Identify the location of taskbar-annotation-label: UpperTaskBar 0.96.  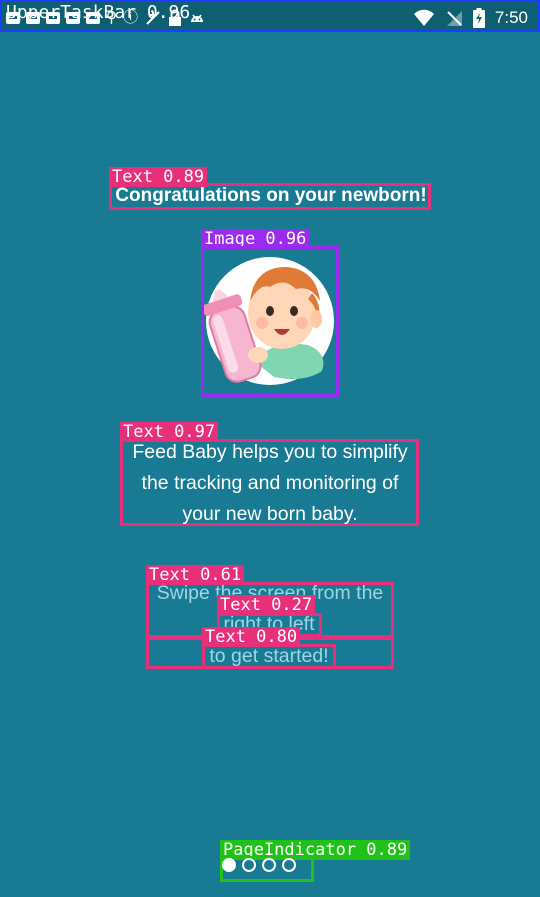
(98, 12).